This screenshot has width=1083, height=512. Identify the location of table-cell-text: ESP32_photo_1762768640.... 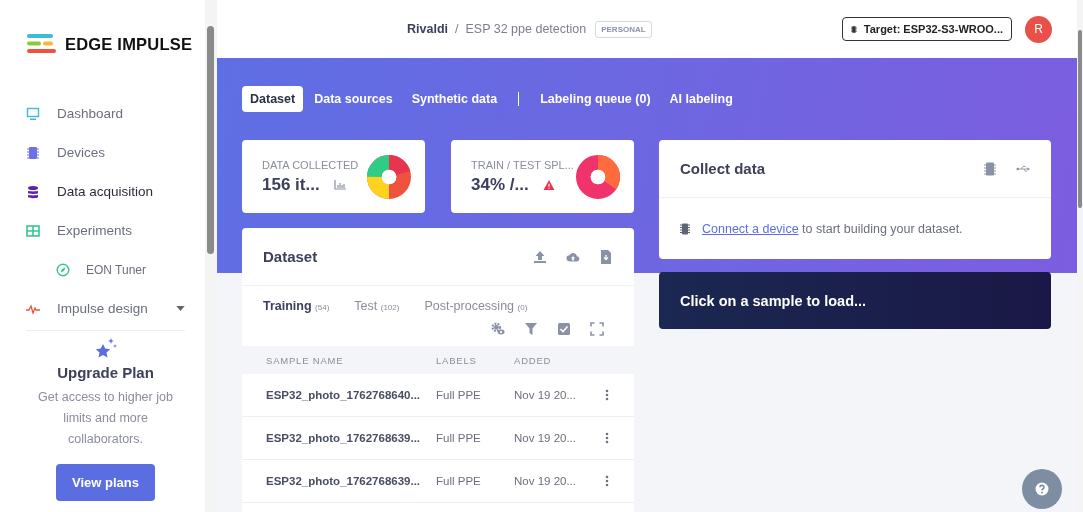
(344, 395).